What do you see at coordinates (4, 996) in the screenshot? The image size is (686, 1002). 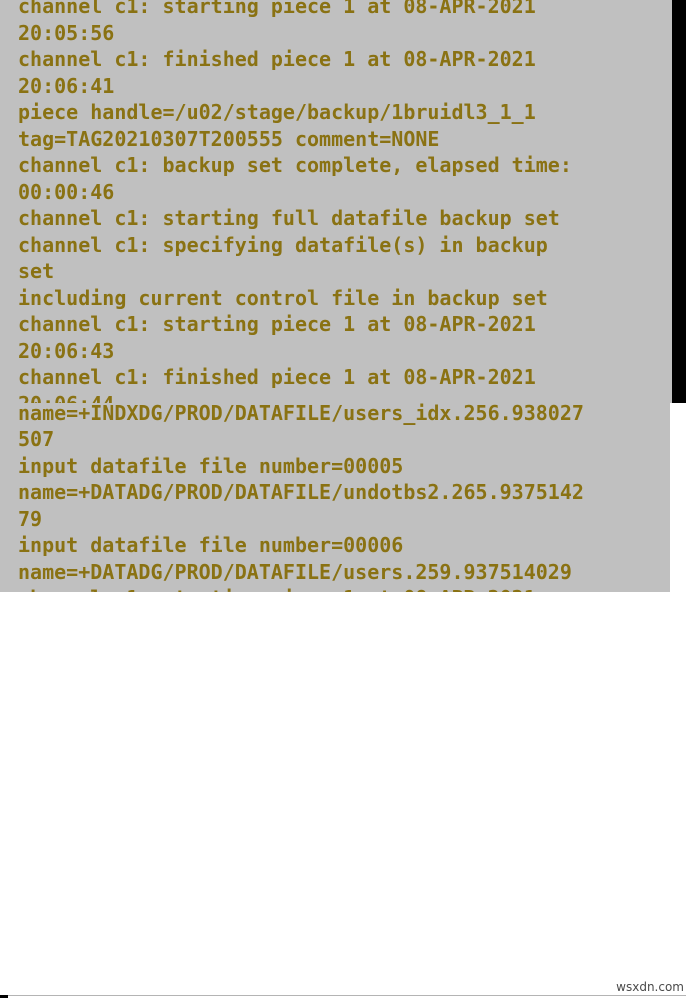 I see `bottom-edge-black-notch` at bounding box center [4, 996].